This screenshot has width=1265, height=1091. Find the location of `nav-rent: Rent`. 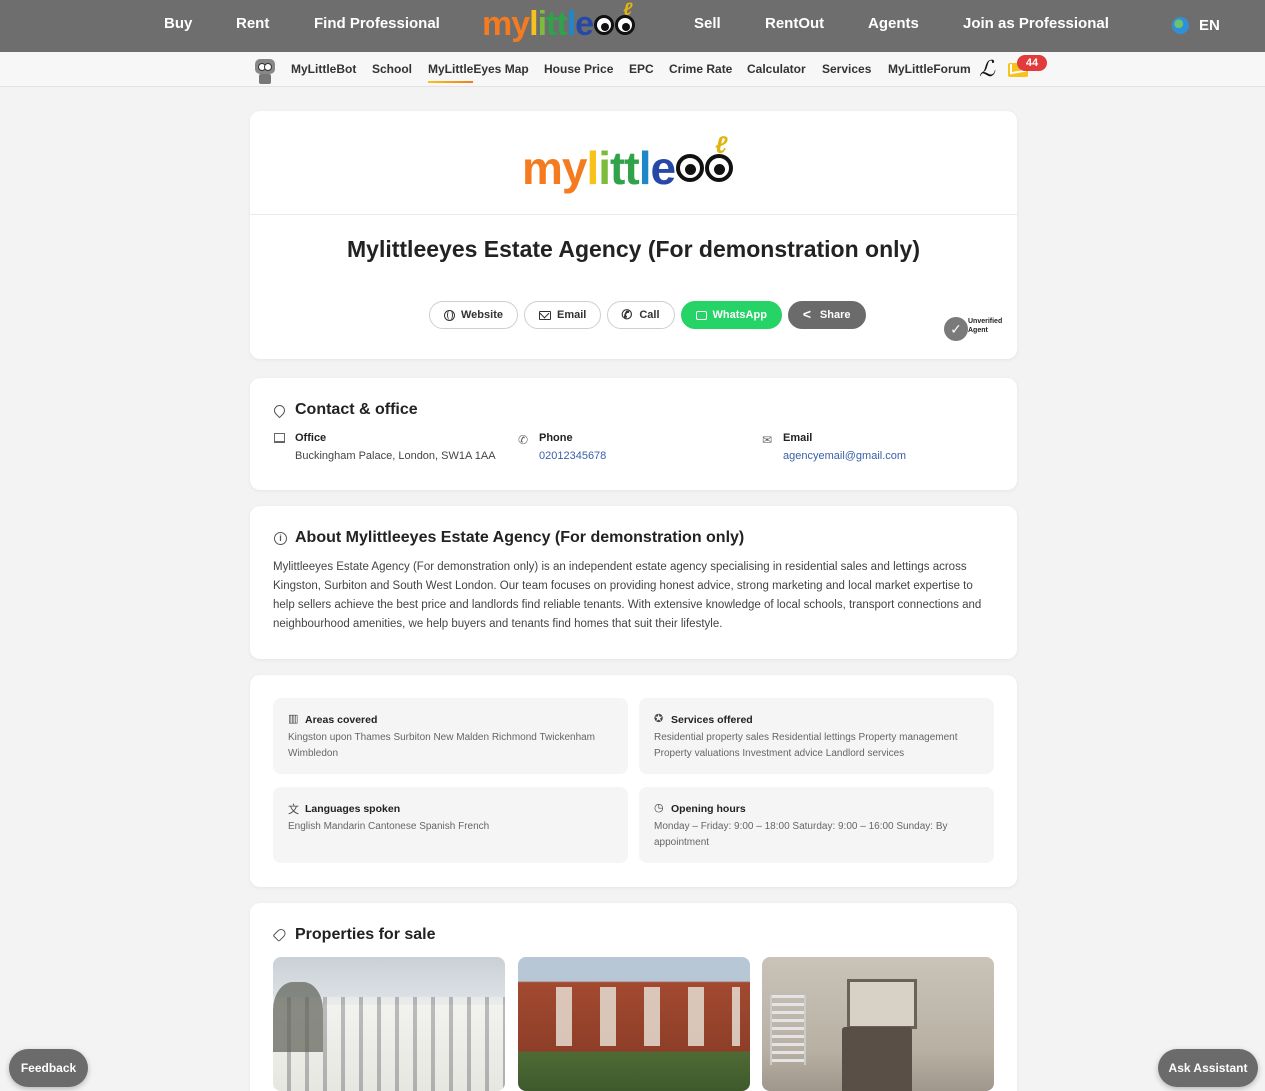

nav-rent: Rent is located at coordinates (252, 23).